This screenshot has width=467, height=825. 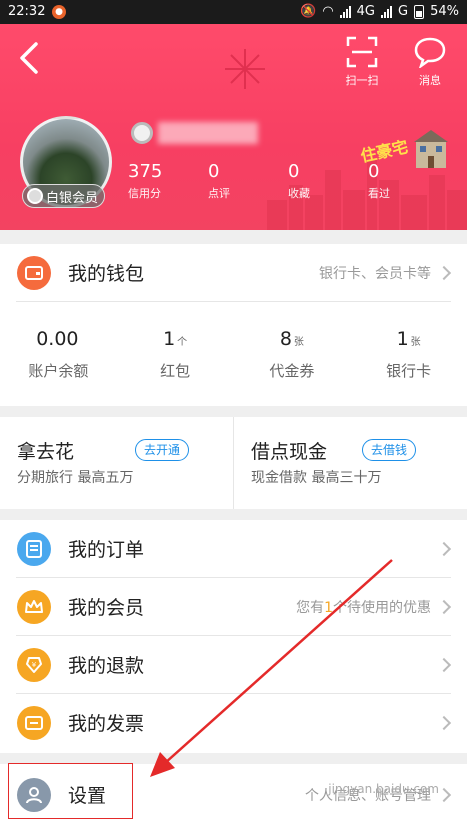 I want to click on stat-favorites: 0 收藏, so click(x=328, y=181).